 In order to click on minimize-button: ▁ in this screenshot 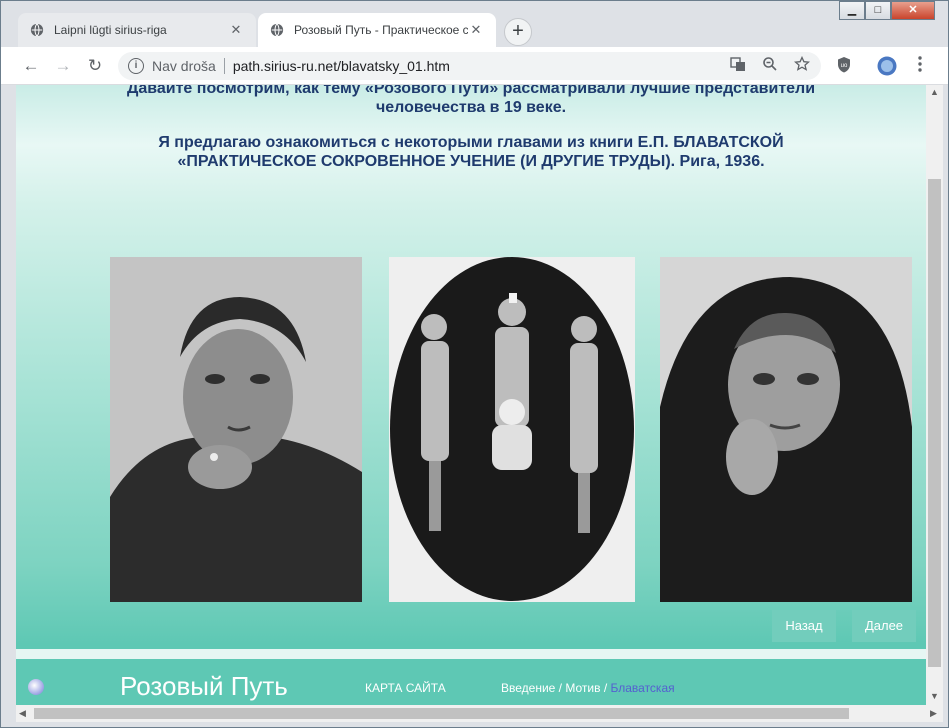, I will do `click(852, 10)`.